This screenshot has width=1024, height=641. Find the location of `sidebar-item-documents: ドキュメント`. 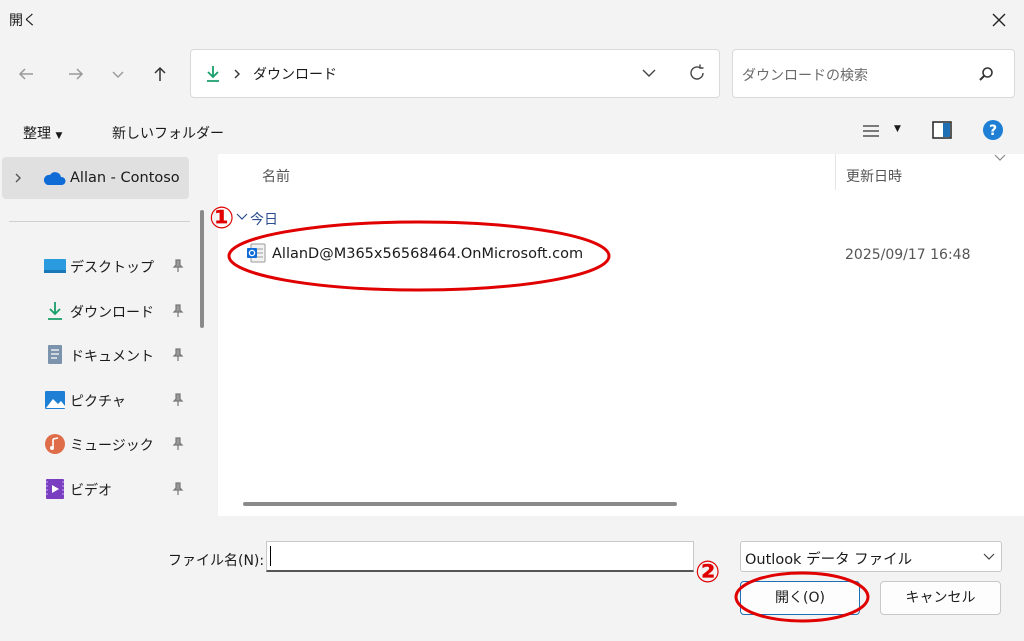

sidebar-item-documents: ドキュメント is located at coordinates (97, 355).